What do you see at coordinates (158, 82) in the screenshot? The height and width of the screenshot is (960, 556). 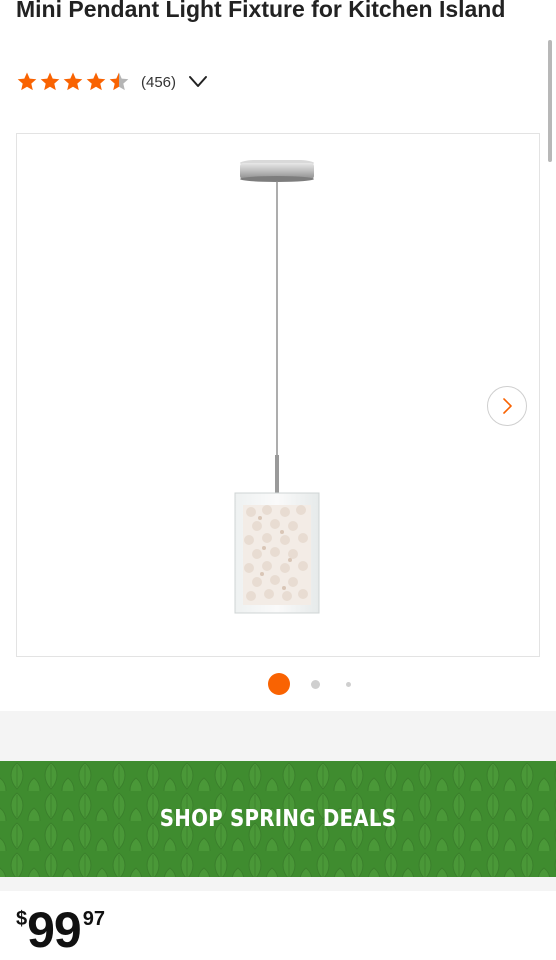 I see `review-count: (456)` at bounding box center [158, 82].